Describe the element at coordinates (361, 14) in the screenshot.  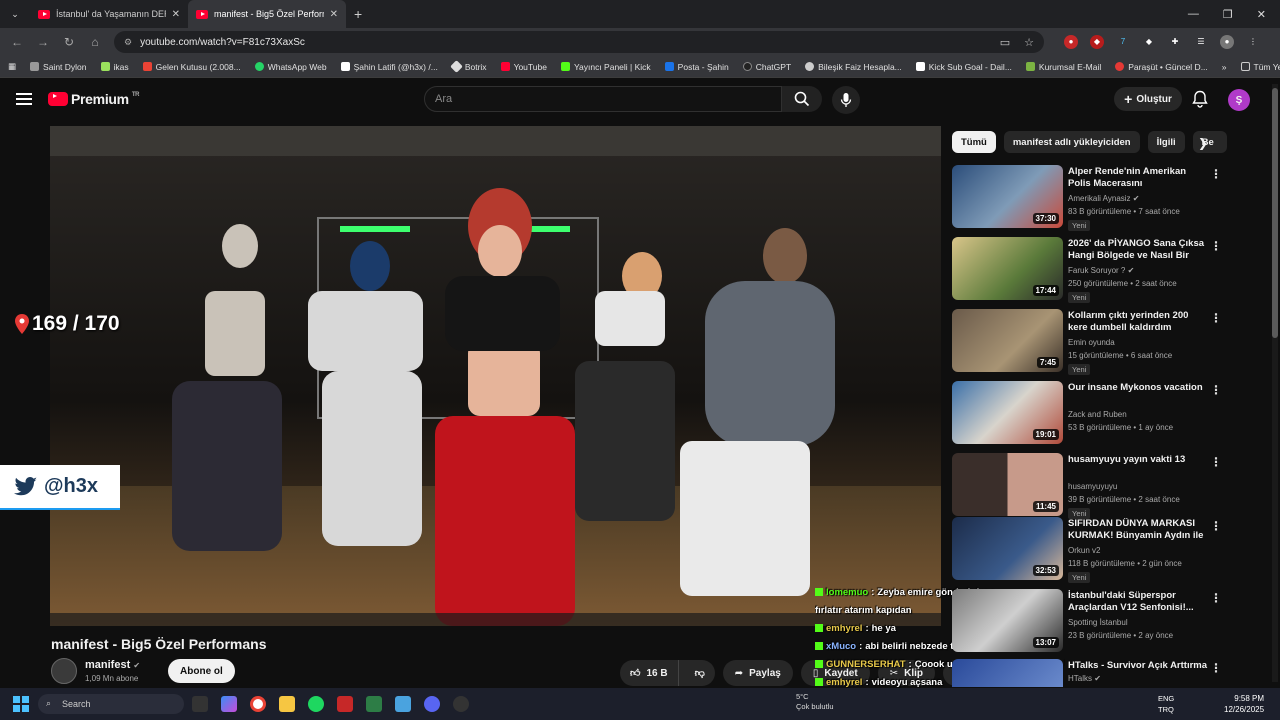
I see `new-tab-button: +` at that location.